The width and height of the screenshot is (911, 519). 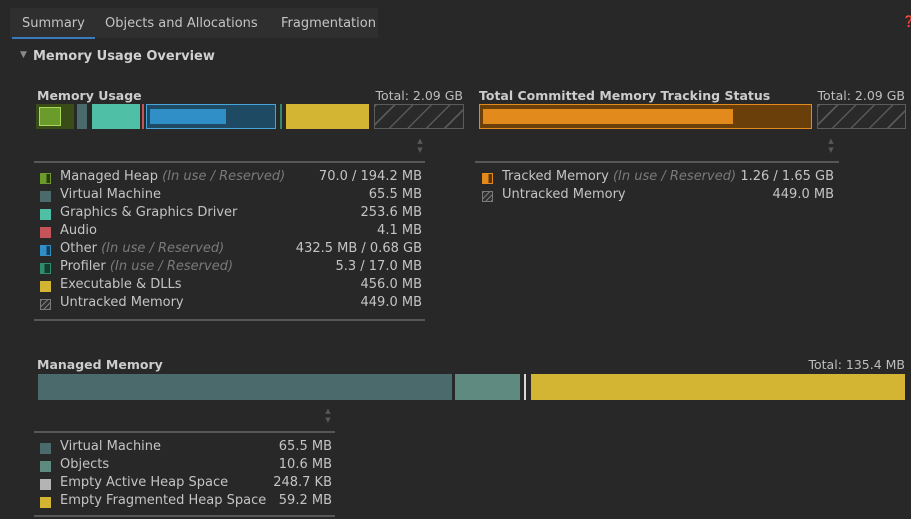 I want to click on other-swatch-icon, so click(x=45, y=250).